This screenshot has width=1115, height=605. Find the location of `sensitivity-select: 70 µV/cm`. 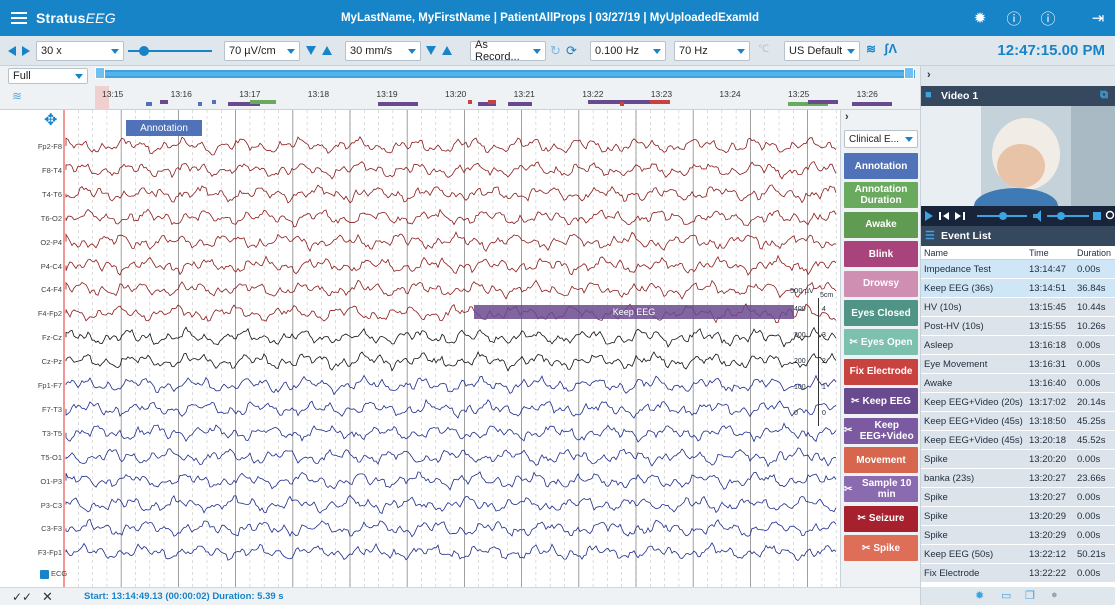

sensitivity-select: 70 µV/cm is located at coordinates (262, 51).